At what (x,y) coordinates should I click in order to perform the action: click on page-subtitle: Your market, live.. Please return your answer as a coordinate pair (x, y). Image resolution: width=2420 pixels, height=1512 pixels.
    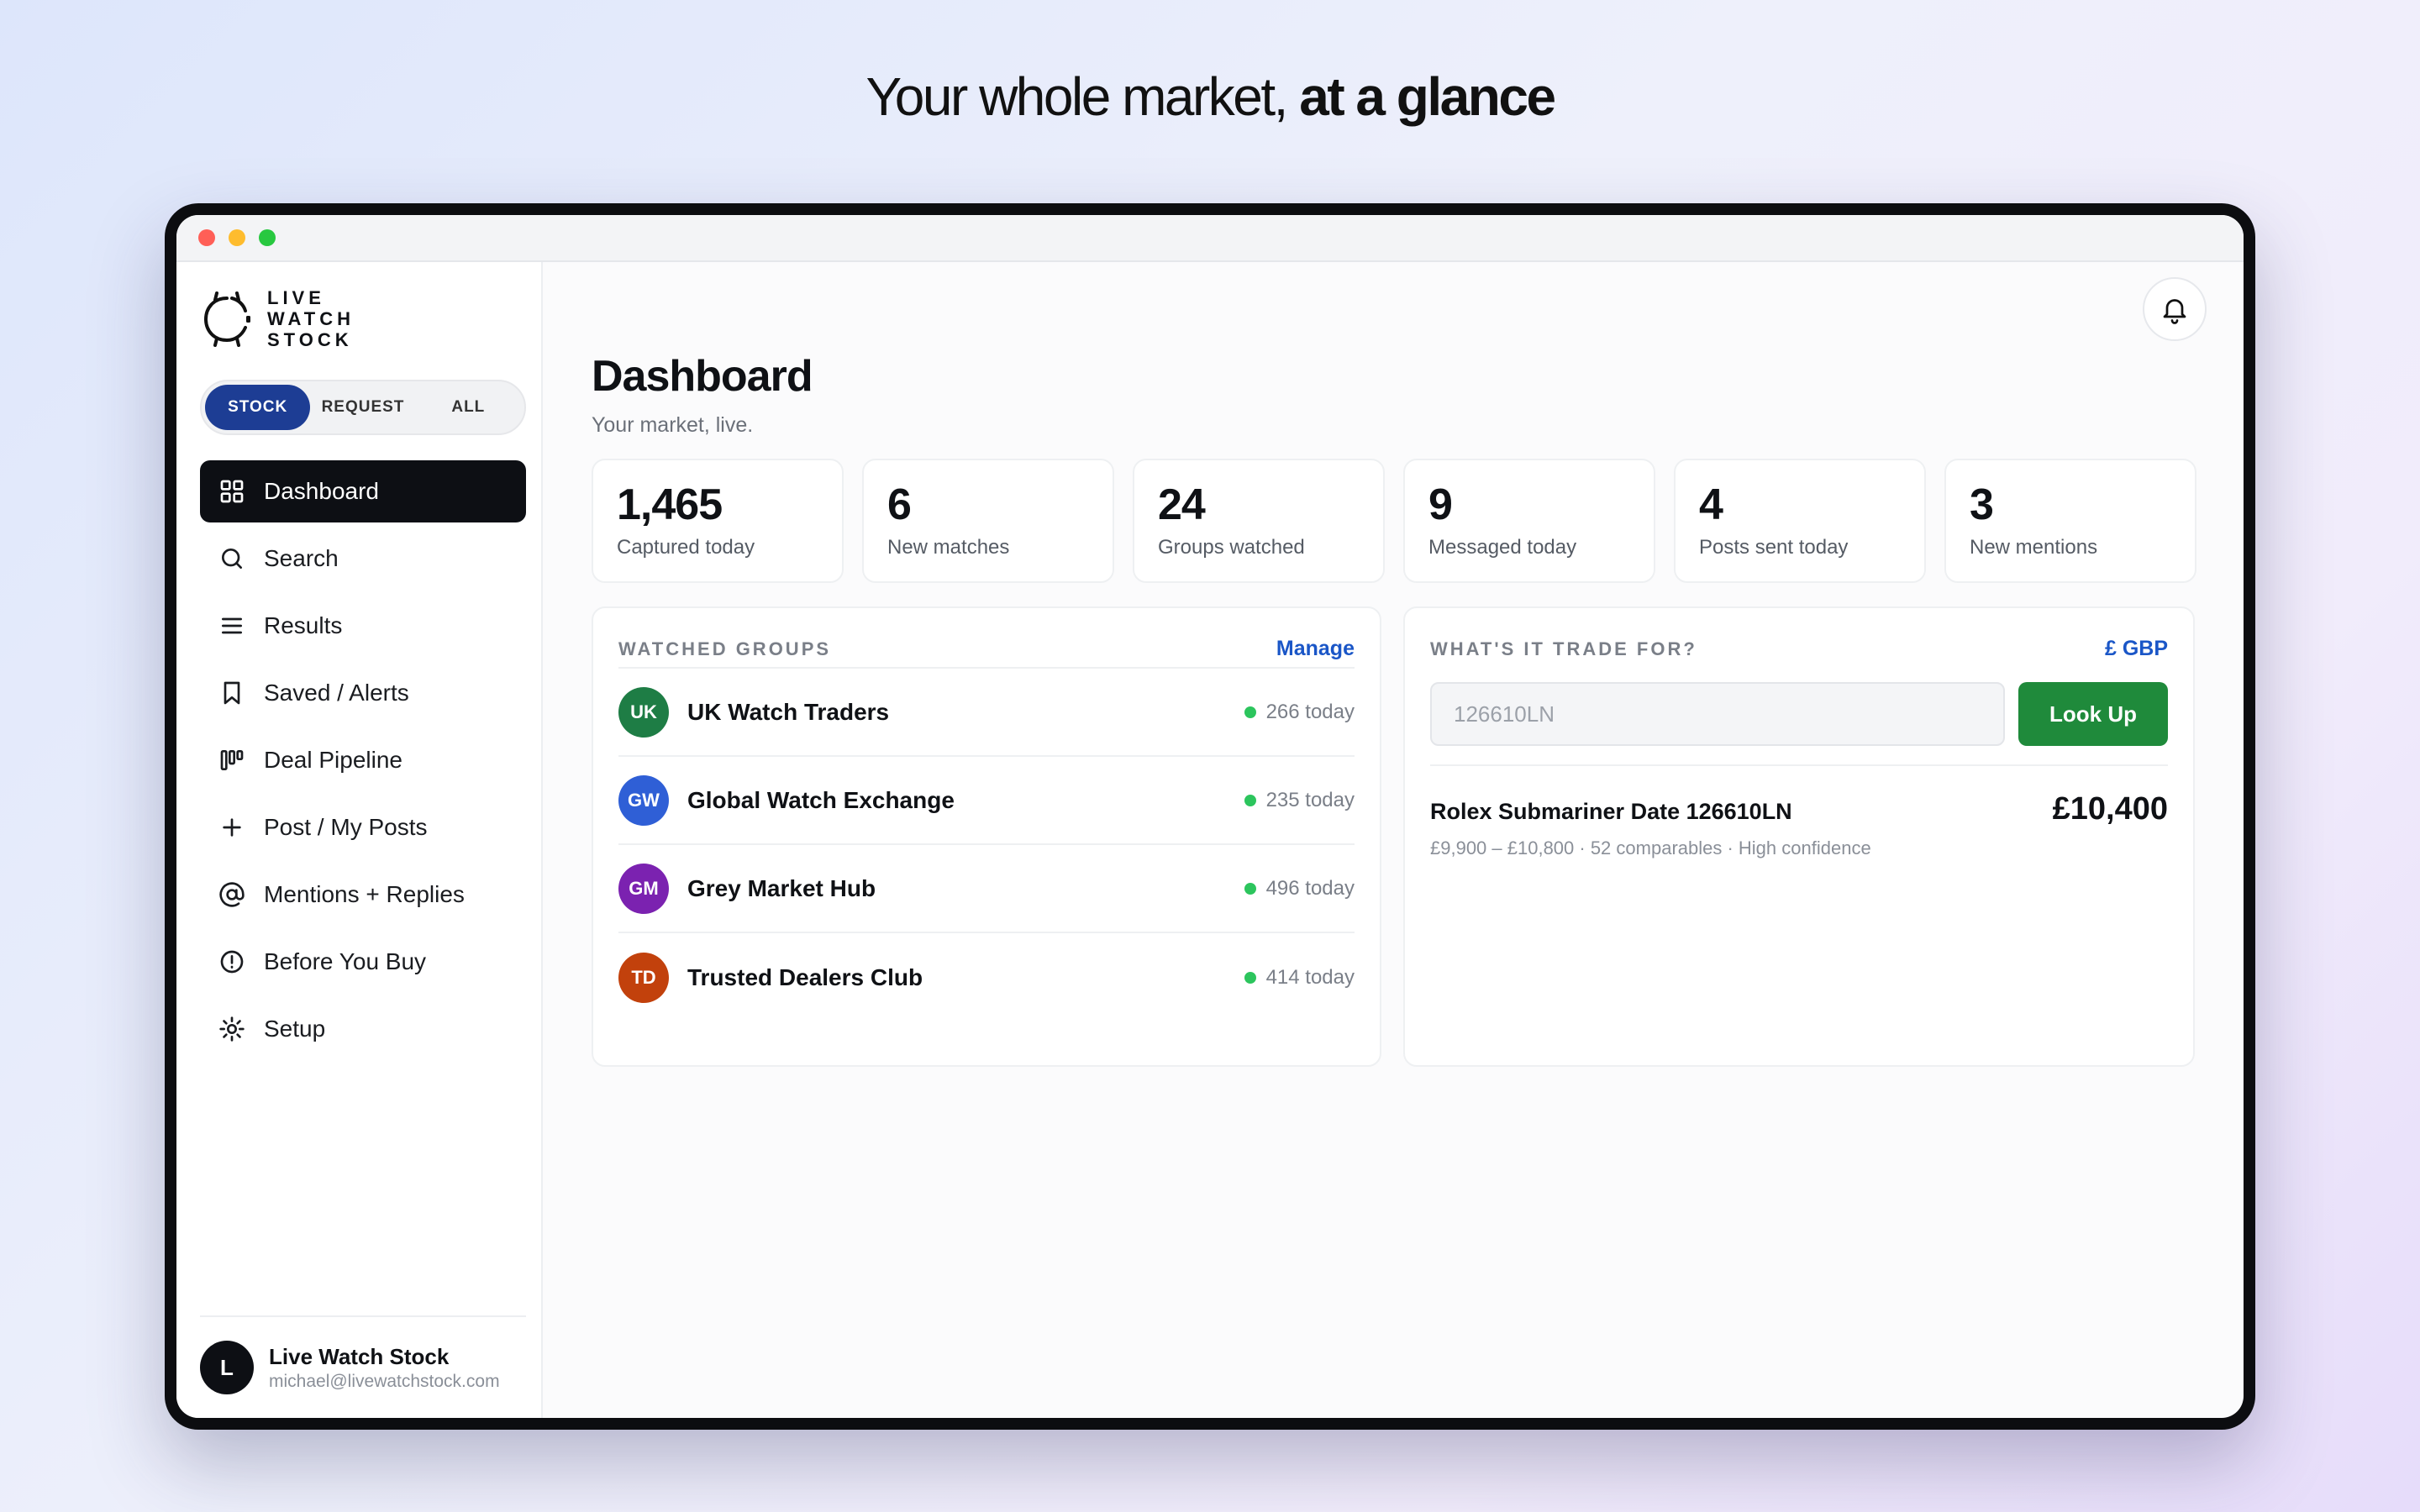
    Looking at the image, I should click on (673, 425).